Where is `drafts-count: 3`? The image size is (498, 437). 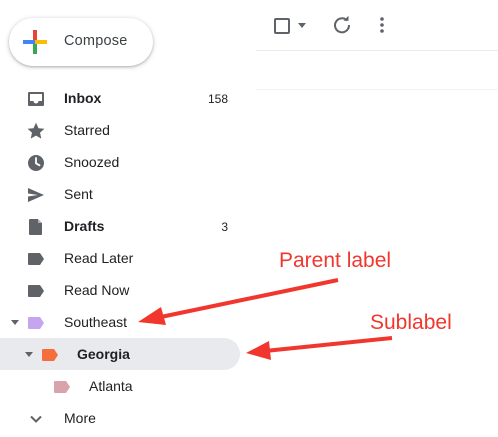
drafts-count: 3 is located at coordinates (224, 227).